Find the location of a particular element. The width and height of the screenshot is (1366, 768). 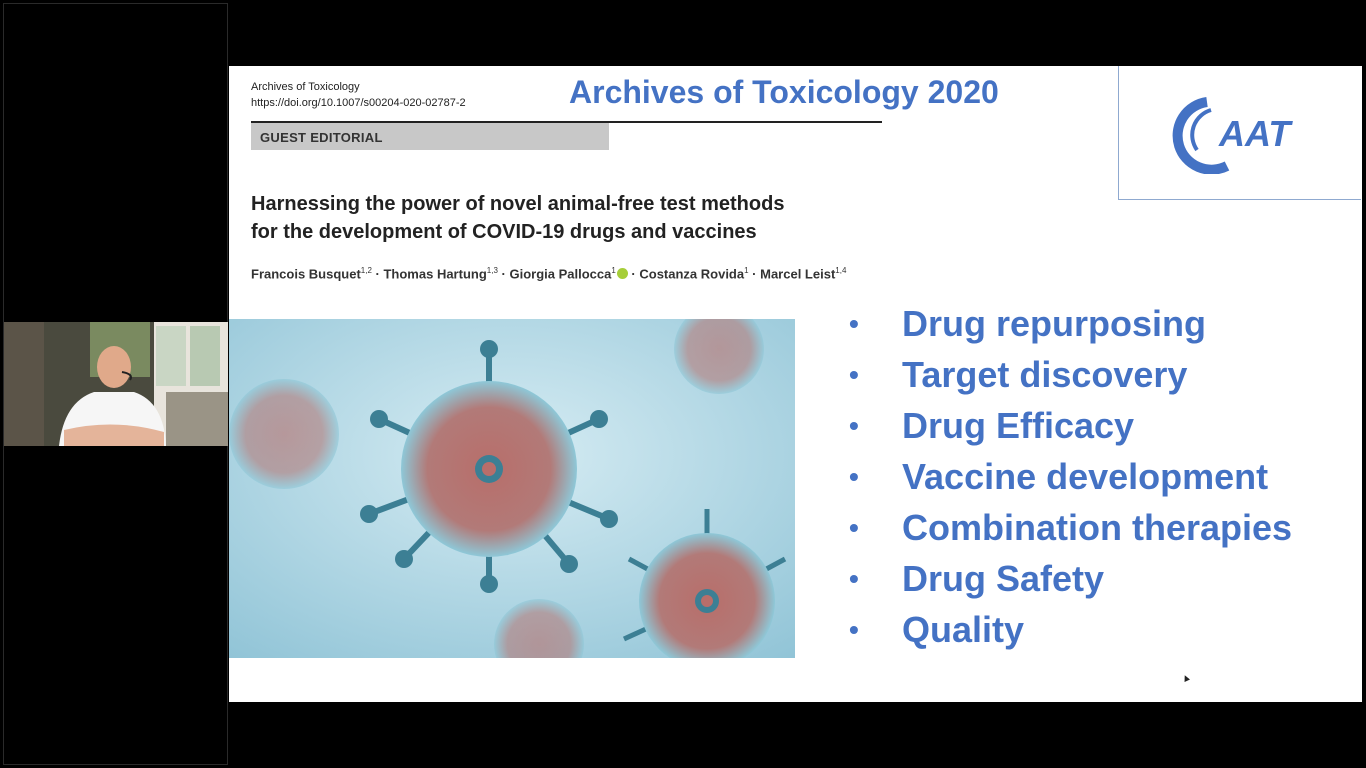

bullet-item: • Drug Safety is located at coordinates (1070, 578).